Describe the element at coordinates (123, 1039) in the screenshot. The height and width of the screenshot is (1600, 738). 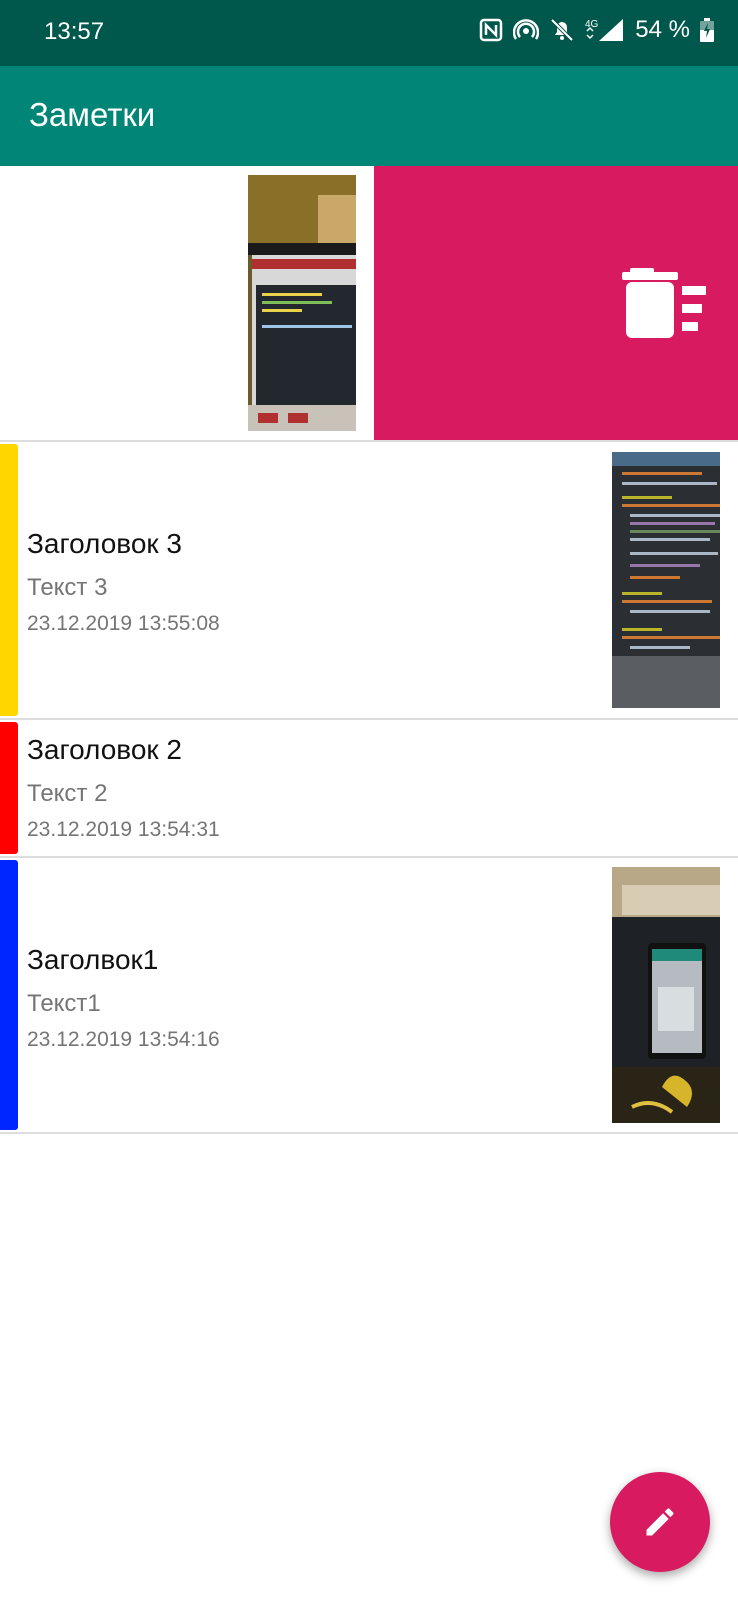
I see `note-date: 23.12.2019 13:54:16` at that location.